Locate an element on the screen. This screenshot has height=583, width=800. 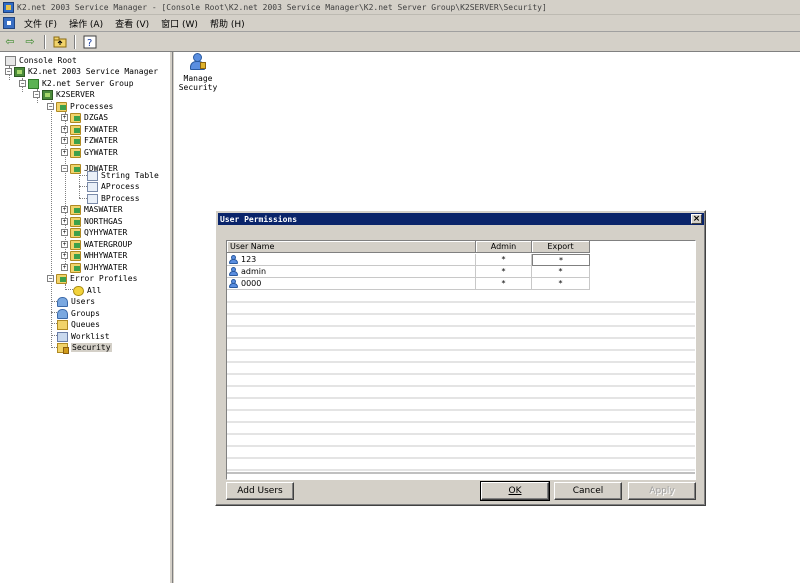
user-cell: admin is located at coordinates (351, 272).